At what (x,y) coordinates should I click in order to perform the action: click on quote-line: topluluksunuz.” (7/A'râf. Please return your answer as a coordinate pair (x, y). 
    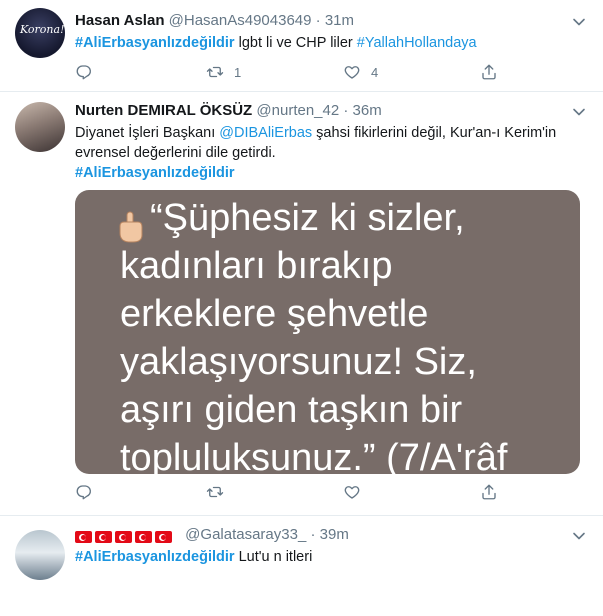
    Looking at the image, I should click on (314, 455).